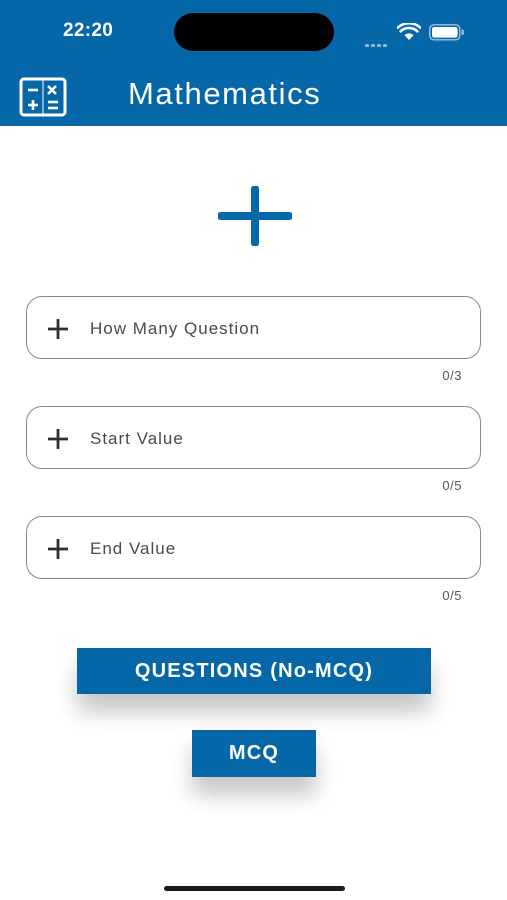  Describe the element at coordinates (175, 328) in the screenshot. I see `question-count-placeholder: How Many Question` at that location.